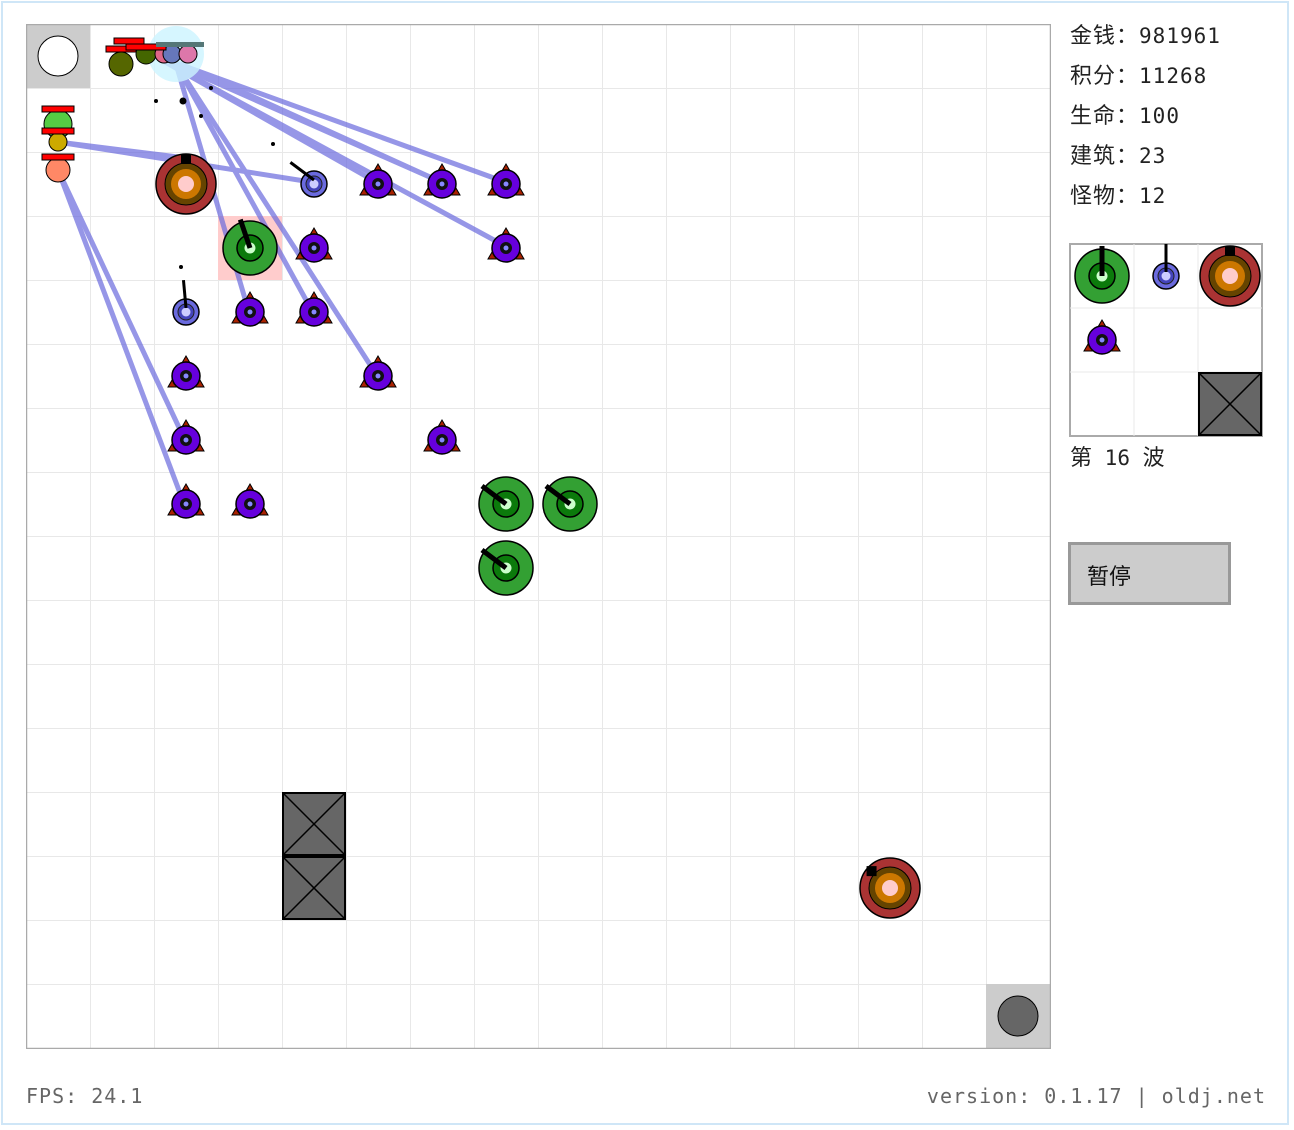  I want to click on stats-panel: 金钱：981961 积分：11268 生命：100 建筑：23 怪物：12, so click(1145, 122).